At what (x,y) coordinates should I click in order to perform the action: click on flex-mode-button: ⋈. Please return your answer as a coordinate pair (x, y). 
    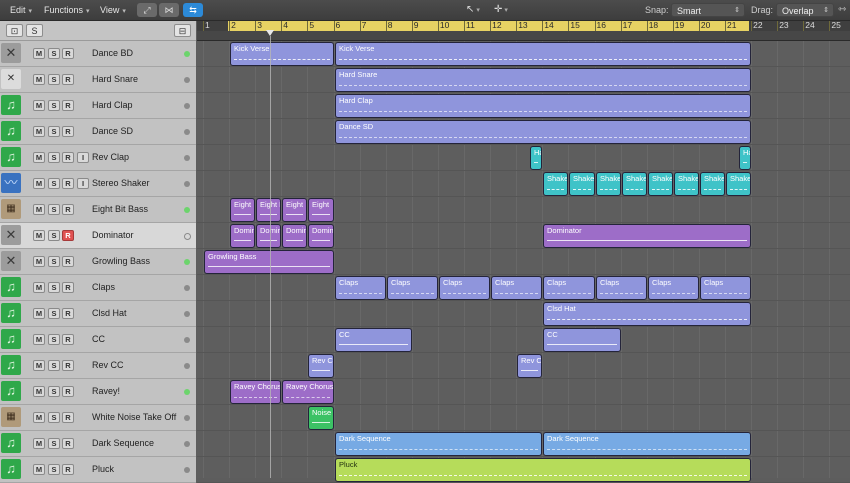
    Looking at the image, I should click on (169, 10).